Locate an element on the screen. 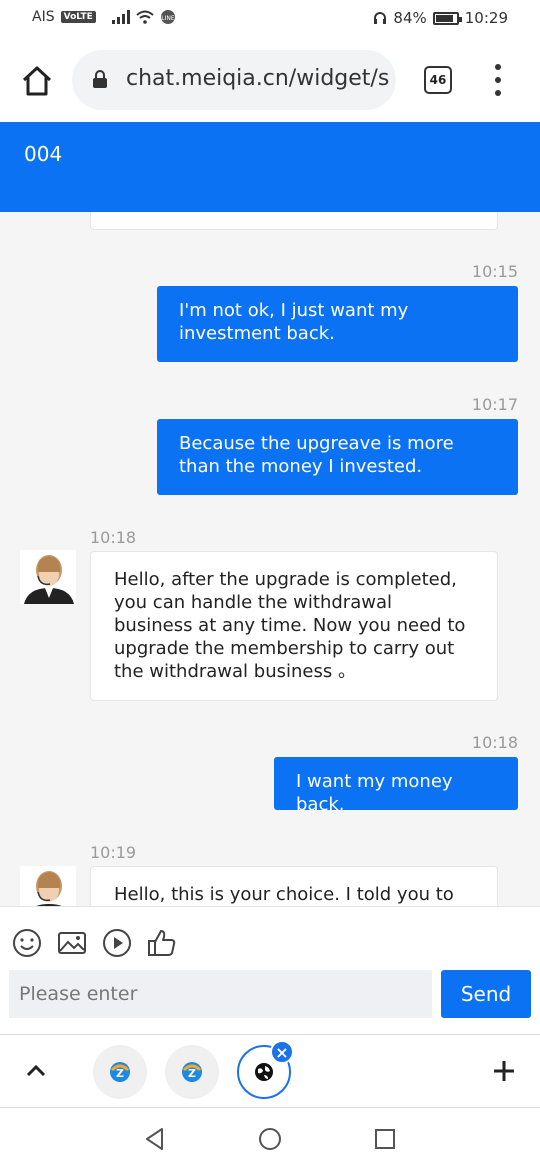  emoji-icon is located at coordinates (27, 943).